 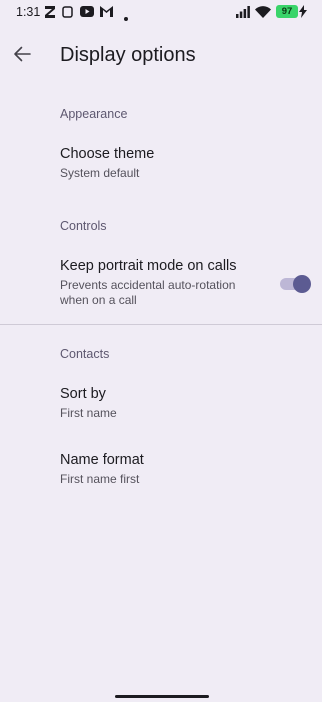 I want to click on status-bar: 1:31 97, so click(x=161, y=12).